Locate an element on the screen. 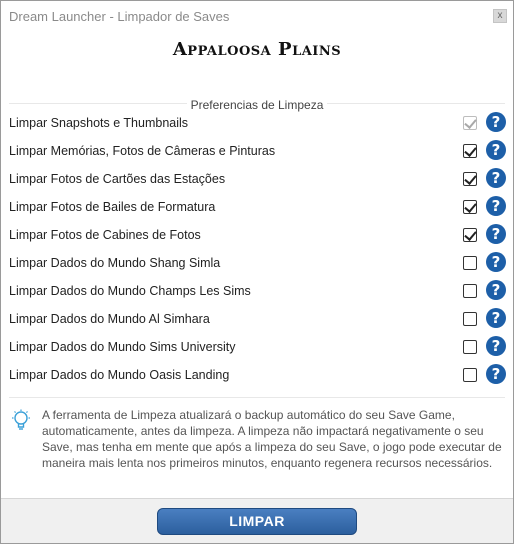 The width and height of the screenshot is (514, 544). option-row: Limpar Fotos de Bailes de Formatura? is located at coordinates (257, 207).